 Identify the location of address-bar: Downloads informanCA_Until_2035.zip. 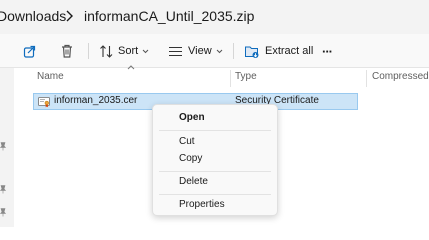
(214, 17).